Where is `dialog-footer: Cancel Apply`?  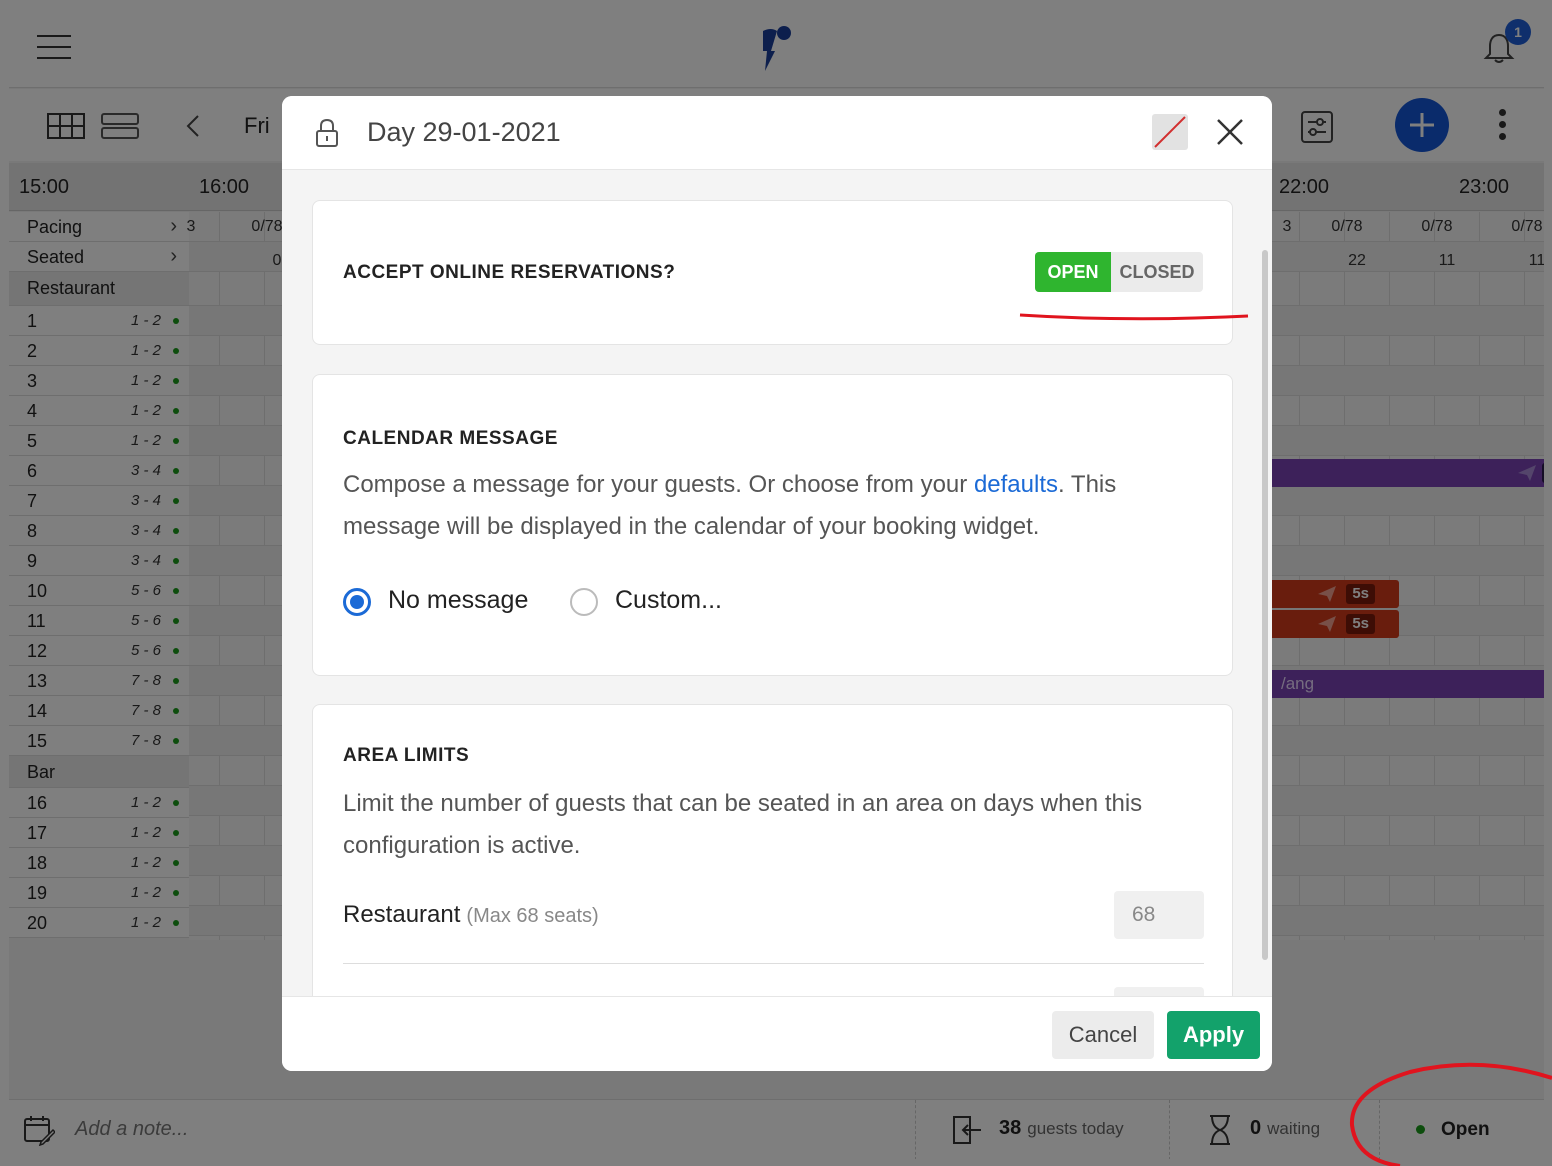 dialog-footer: Cancel Apply is located at coordinates (777, 1033).